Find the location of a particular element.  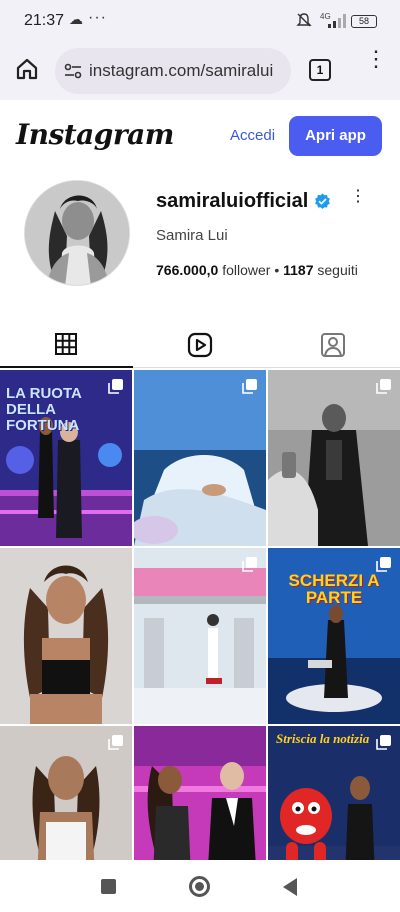

home-icon is located at coordinates (27, 69).